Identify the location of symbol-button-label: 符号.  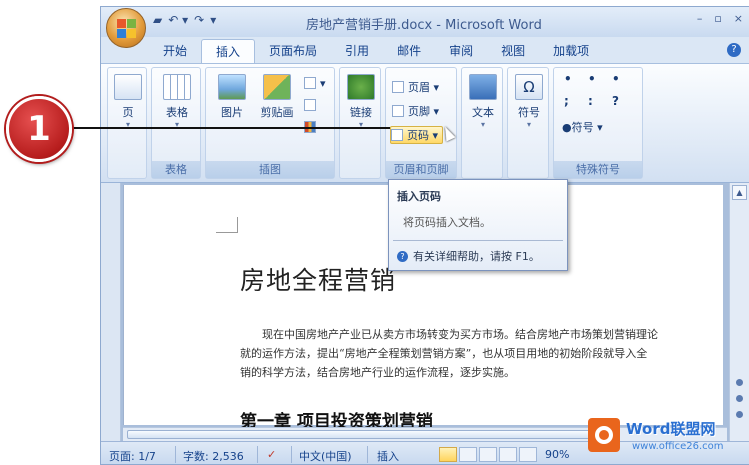
(529, 112).